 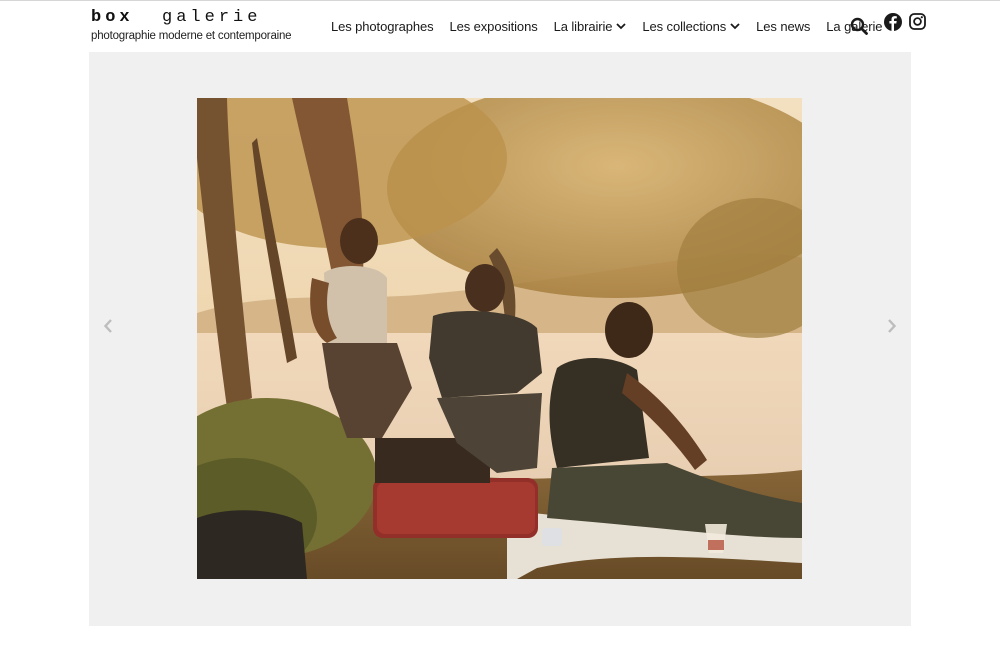 What do you see at coordinates (684, 26) in the screenshot?
I see `nav-item-label: Les collections` at bounding box center [684, 26].